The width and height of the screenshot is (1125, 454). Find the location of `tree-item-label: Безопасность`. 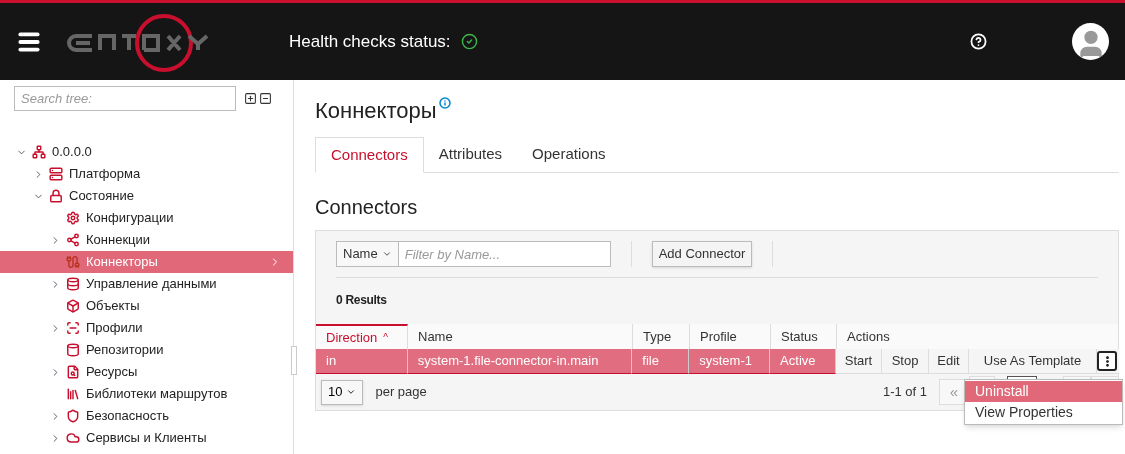

tree-item-label: Безопасность is located at coordinates (127, 416).